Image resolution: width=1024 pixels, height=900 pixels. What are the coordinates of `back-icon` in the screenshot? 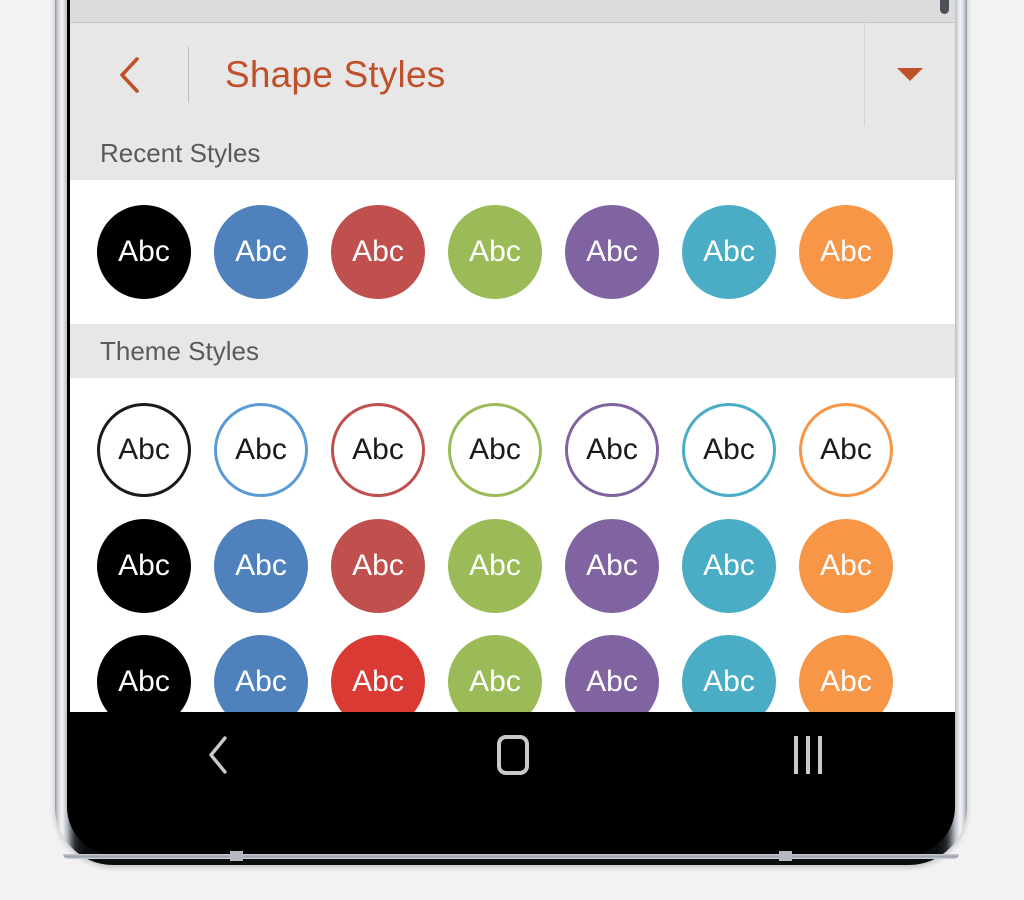 It's located at (217, 754).